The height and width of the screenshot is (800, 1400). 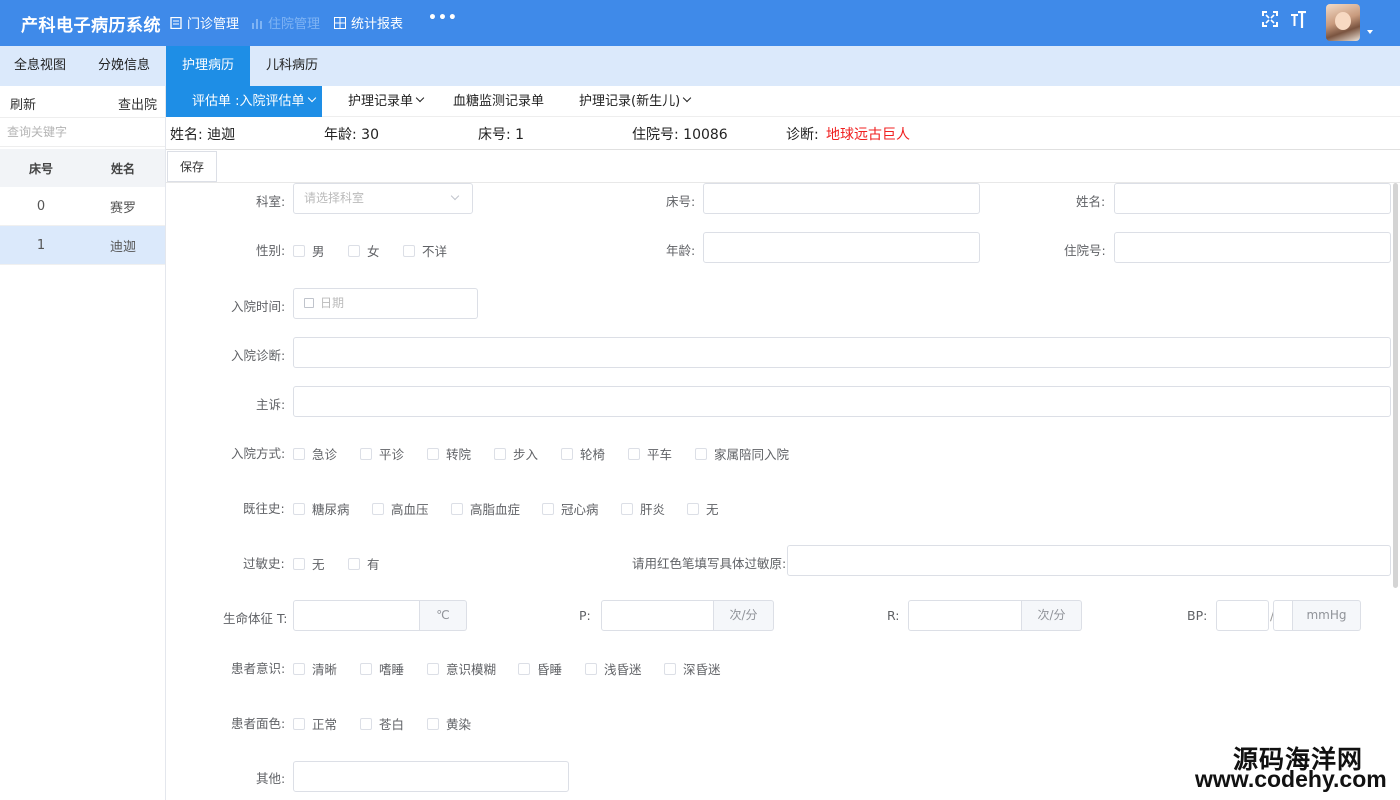 What do you see at coordinates (315, 723) in the screenshot?
I see `complexion-normal-checkbox: 正常` at bounding box center [315, 723].